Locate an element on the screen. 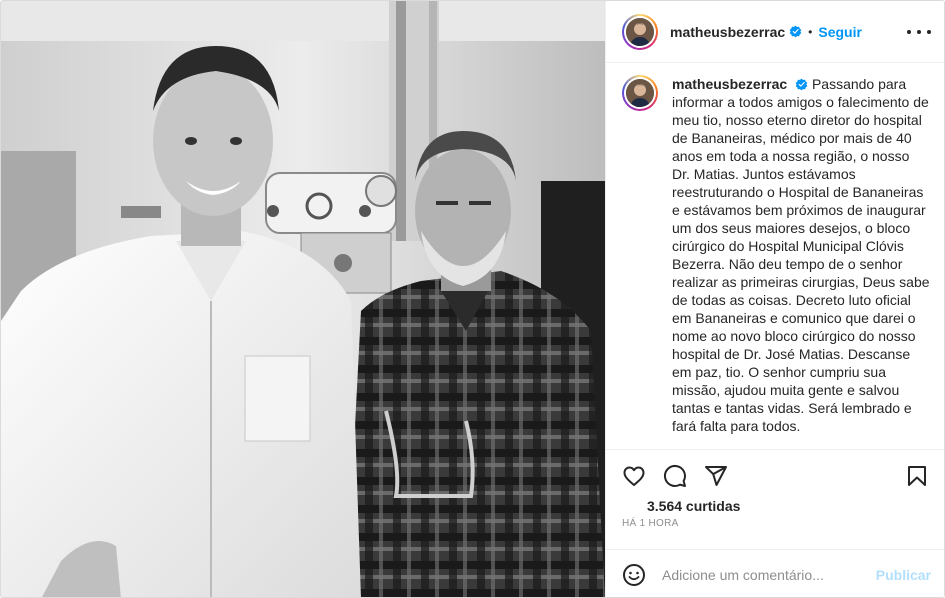 This screenshot has width=945, height=598. publish-button: Publicar is located at coordinates (903, 575).